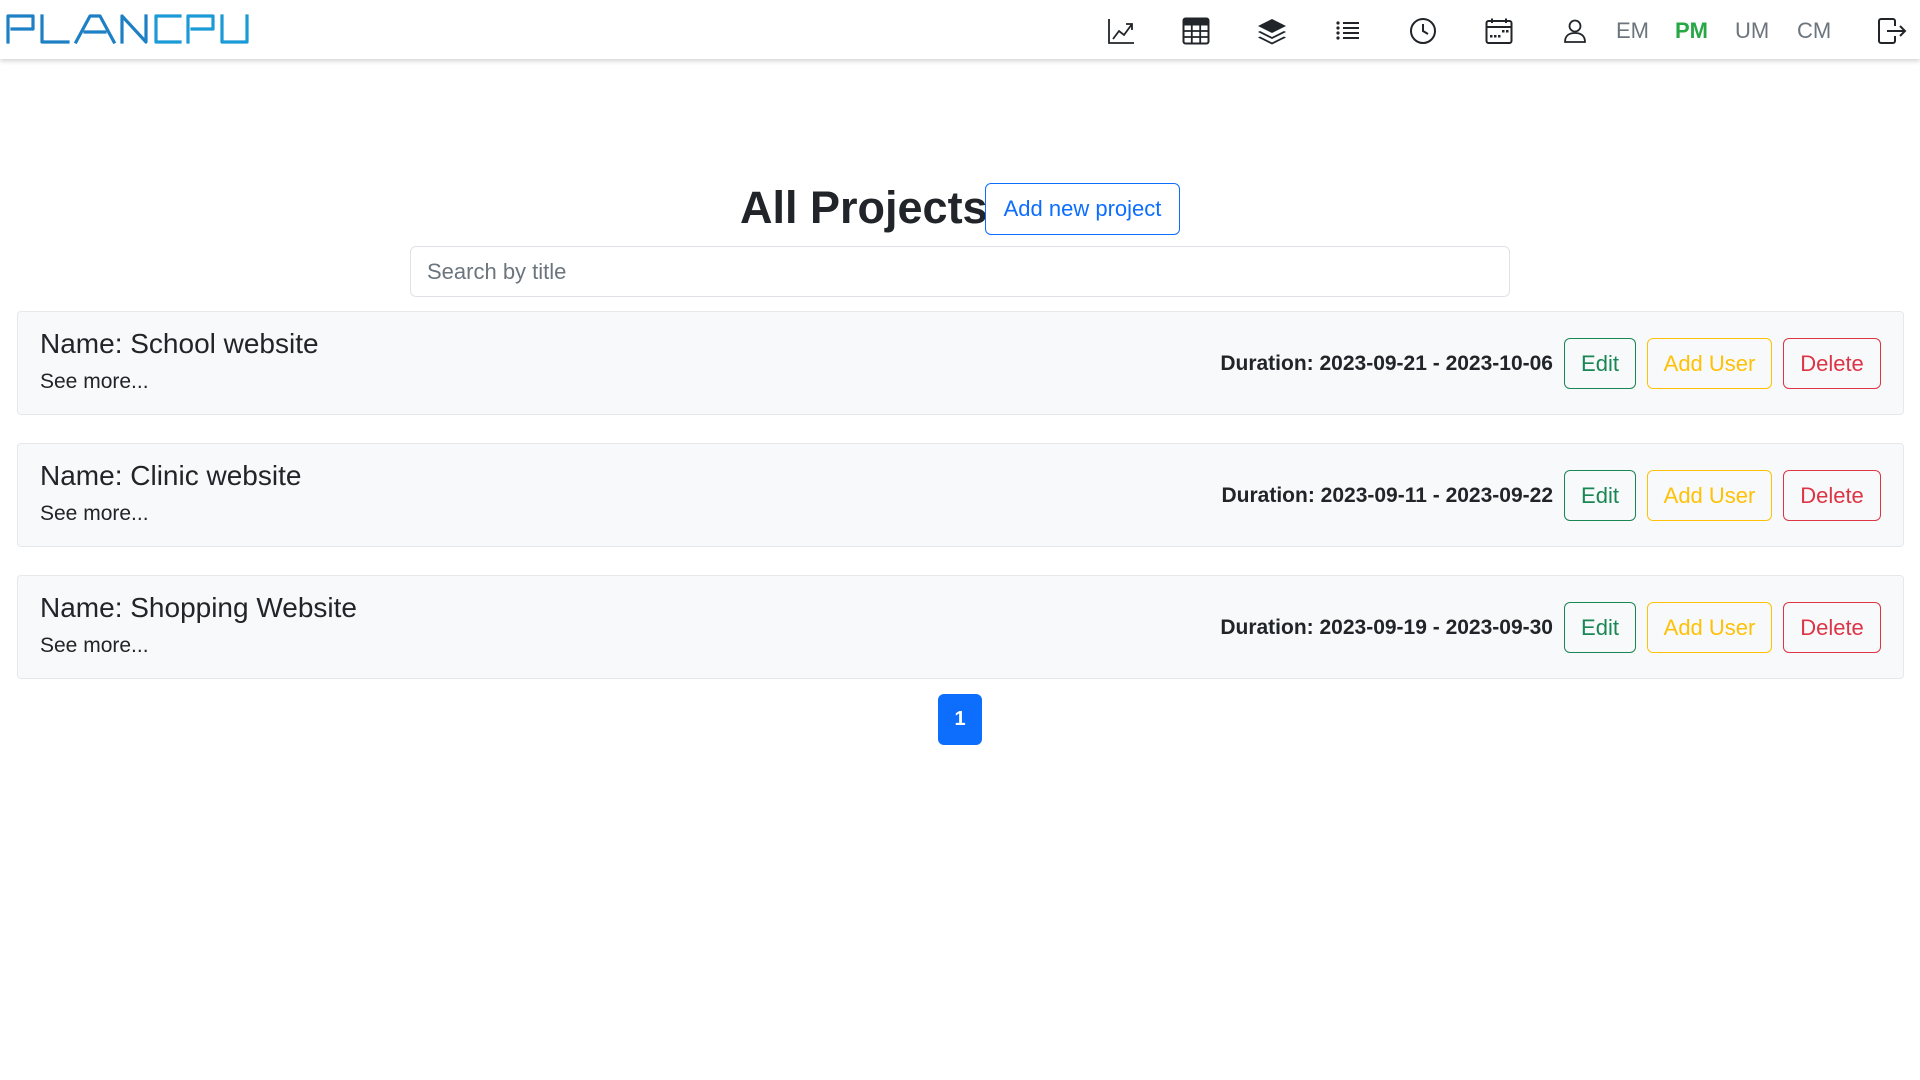  I want to click on list-icon, so click(1348, 31).